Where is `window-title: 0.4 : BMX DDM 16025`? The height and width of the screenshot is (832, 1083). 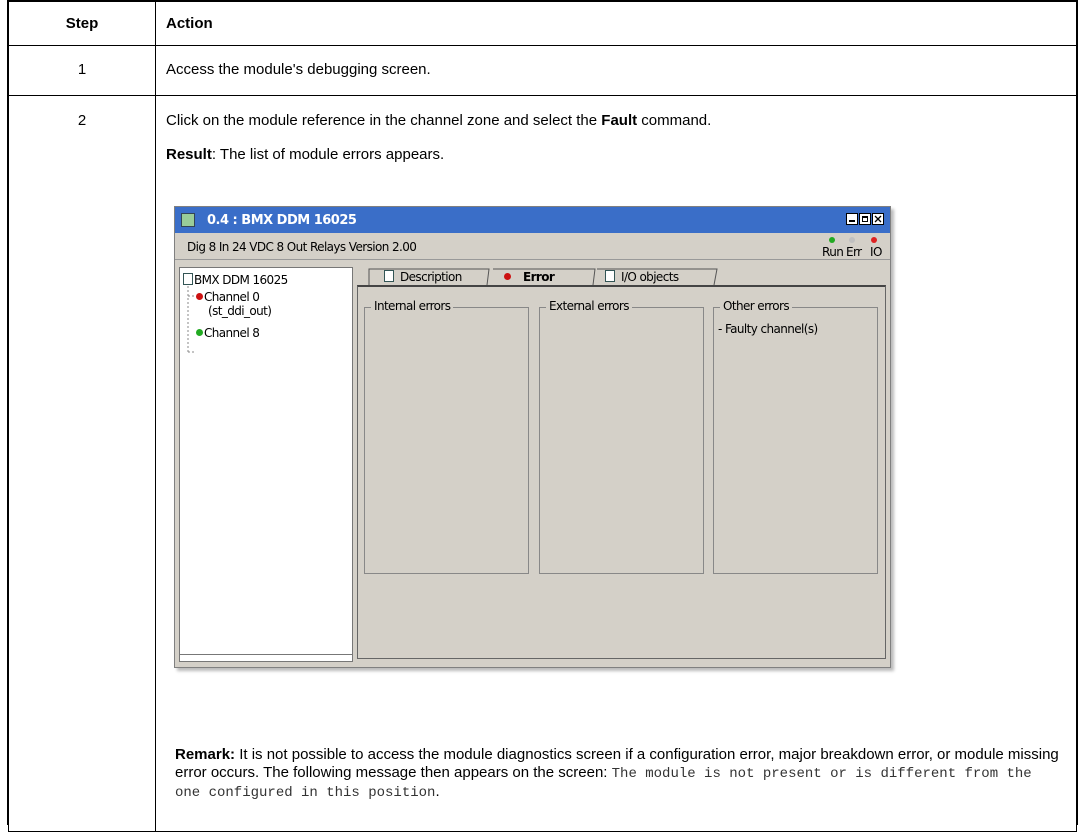
window-title: 0.4 : BMX DDM 16025 is located at coordinates (282, 220).